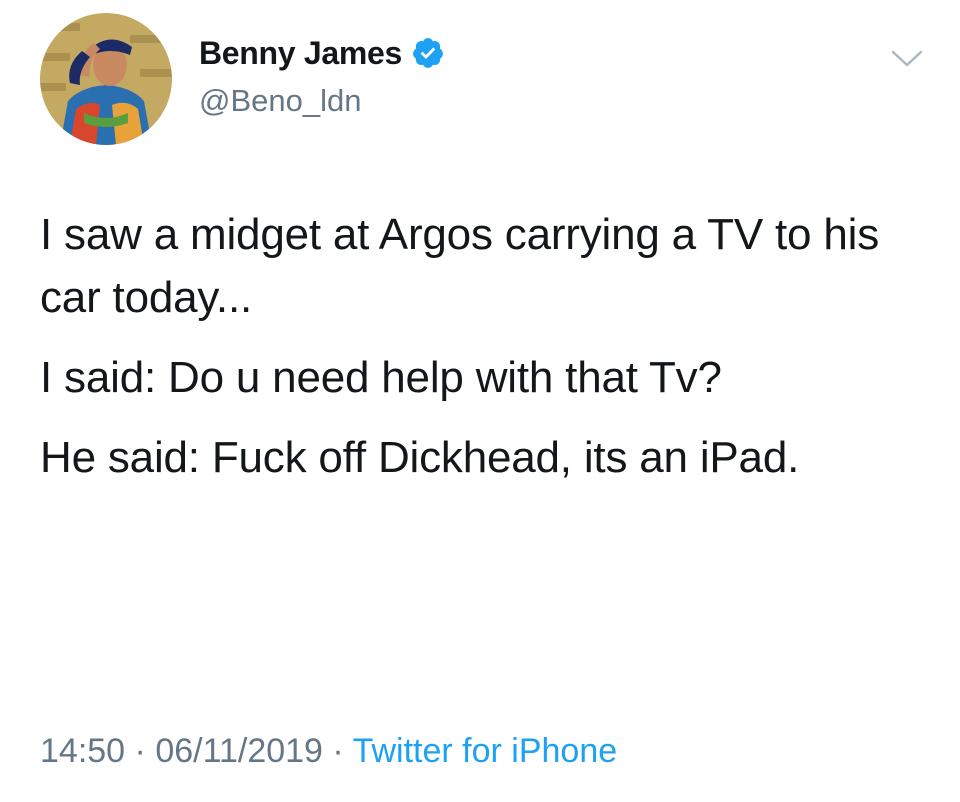  I want to click on tweet-paragraph: I said: Do u need help with that Tv?, so click(381, 377).